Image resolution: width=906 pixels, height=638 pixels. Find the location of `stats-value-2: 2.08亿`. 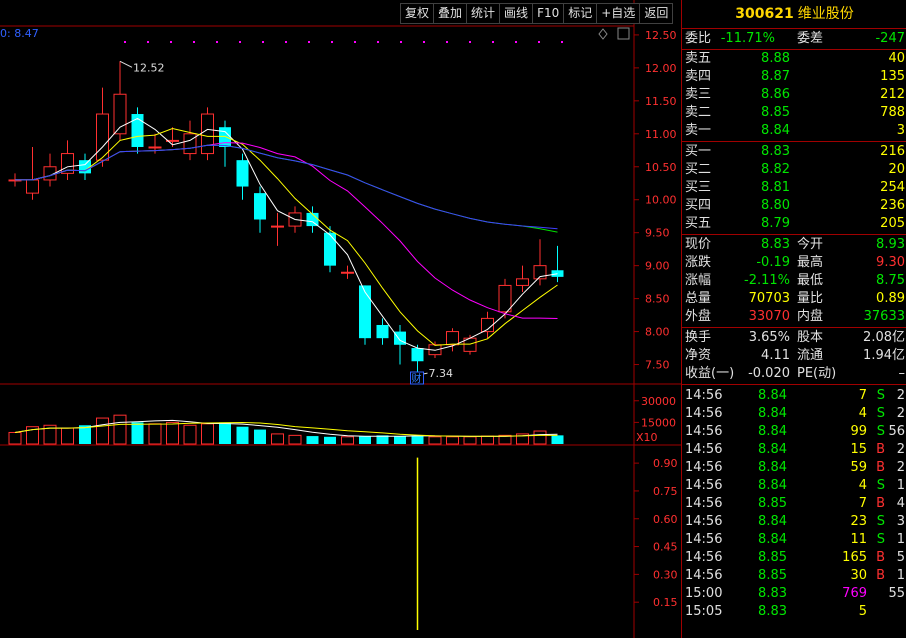

stats-value-2: 2.08亿 is located at coordinates (884, 337).